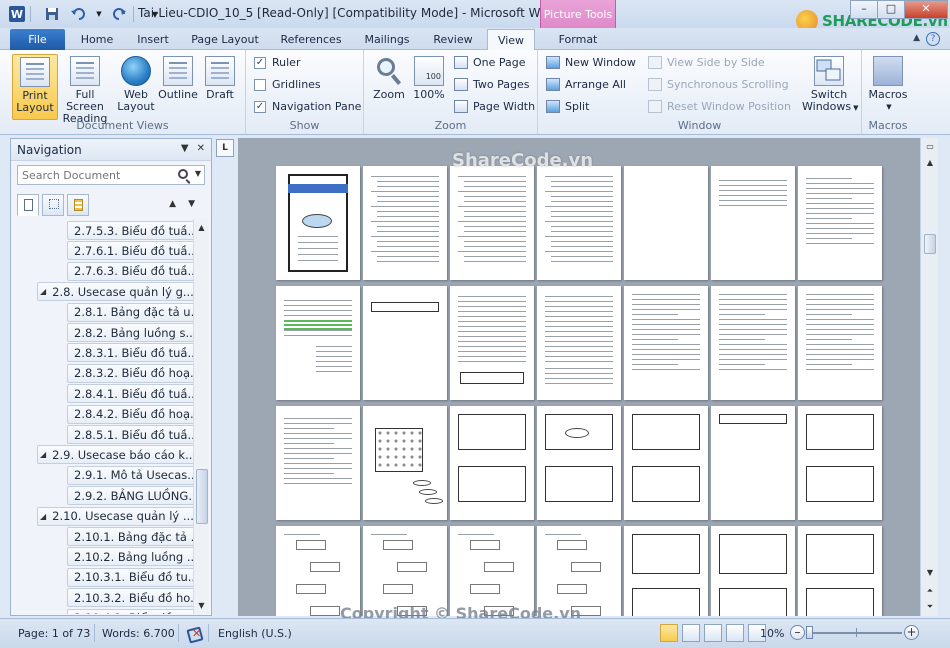  What do you see at coordinates (691, 633) in the screenshot?
I see `full-screen-reading-view-icon` at bounding box center [691, 633].